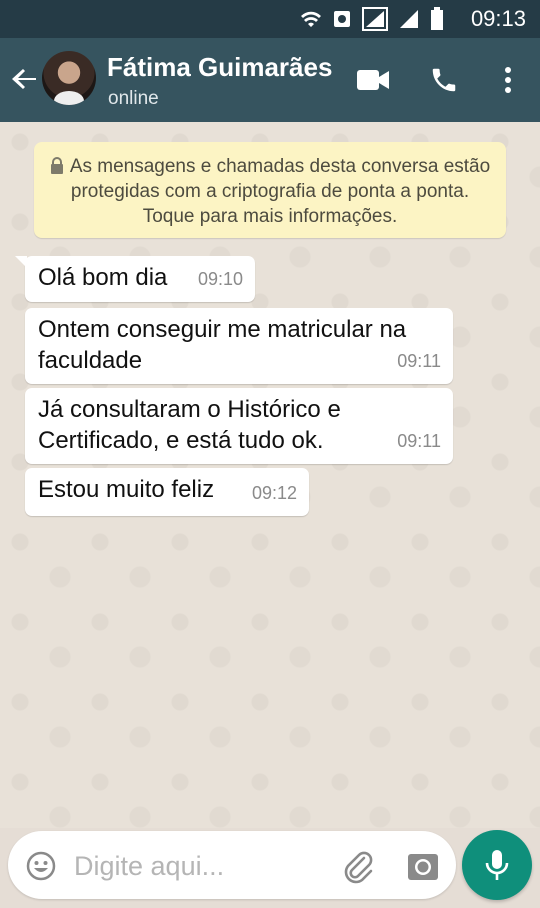 This screenshot has width=540, height=908. What do you see at coordinates (41, 866) in the screenshot?
I see `emoji-icon` at bounding box center [41, 866].